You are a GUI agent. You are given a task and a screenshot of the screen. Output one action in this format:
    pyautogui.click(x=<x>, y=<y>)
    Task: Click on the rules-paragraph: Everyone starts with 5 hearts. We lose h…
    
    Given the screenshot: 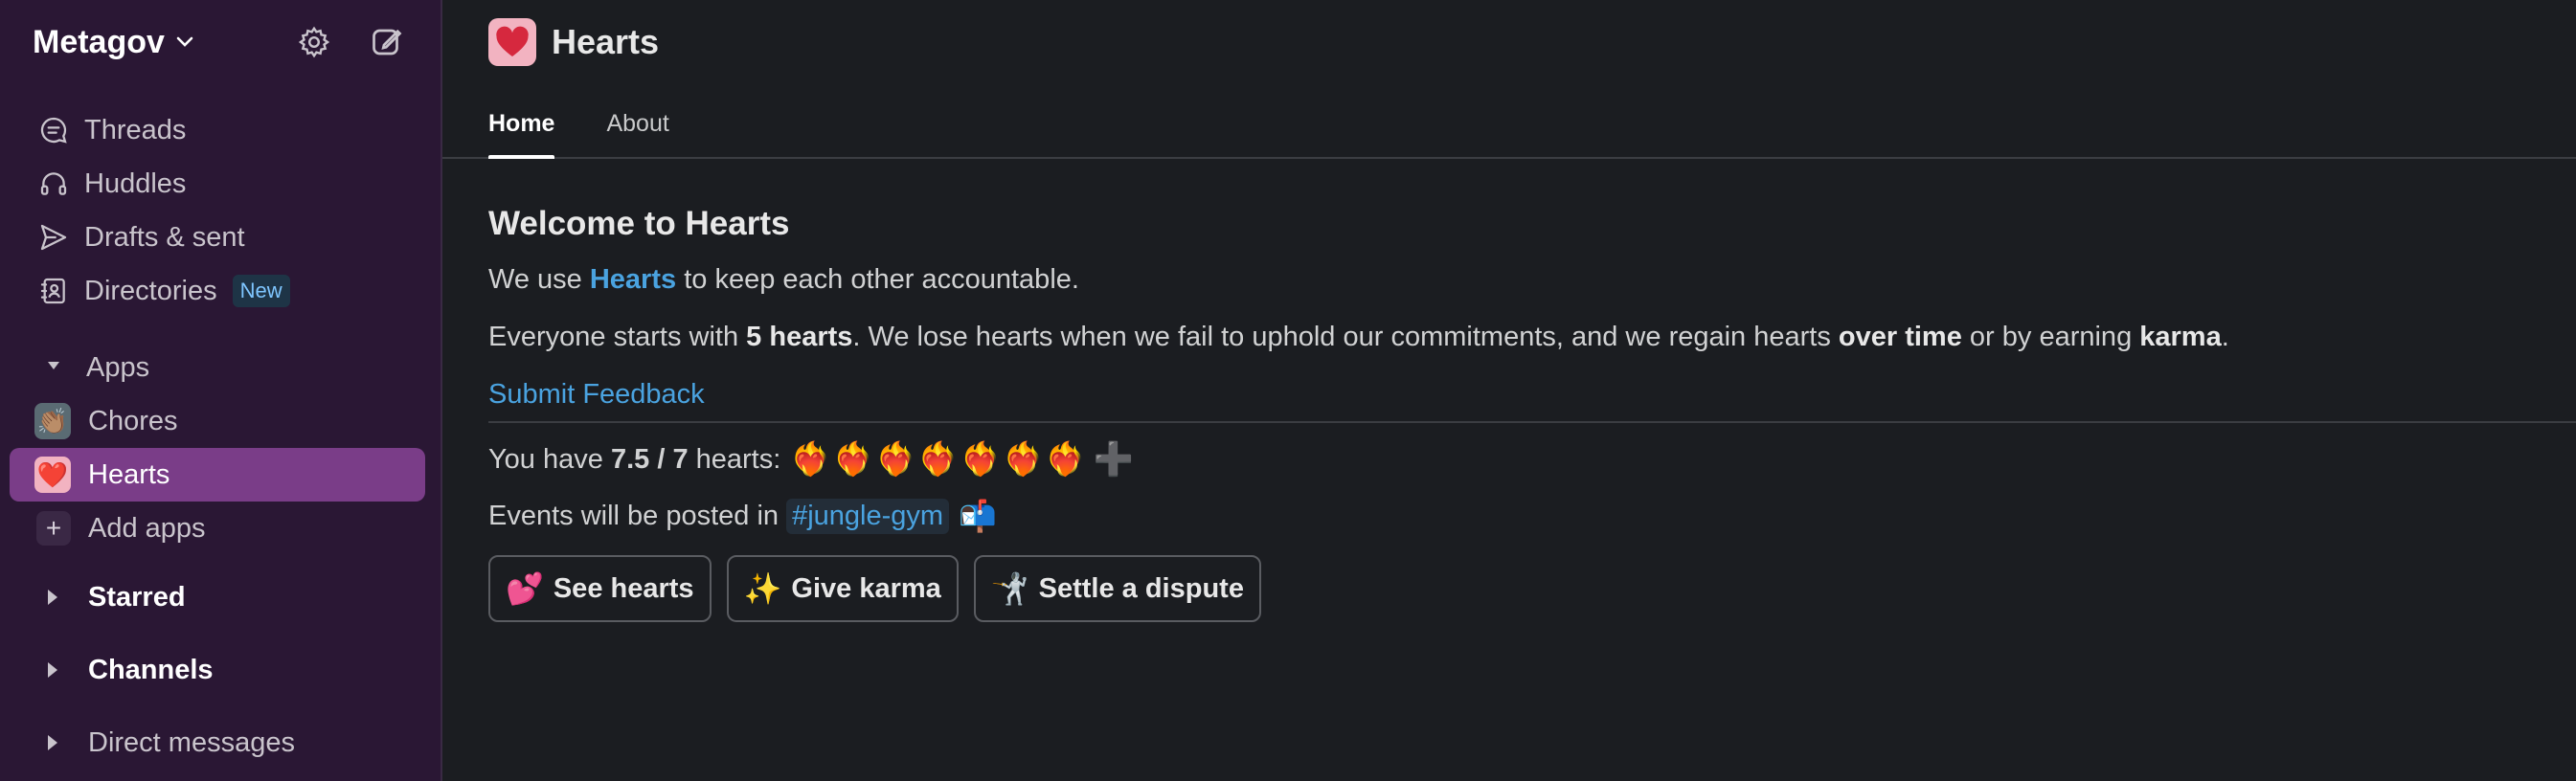 What is the action you would take?
    pyautogui.click(x=1532, y=337)
    